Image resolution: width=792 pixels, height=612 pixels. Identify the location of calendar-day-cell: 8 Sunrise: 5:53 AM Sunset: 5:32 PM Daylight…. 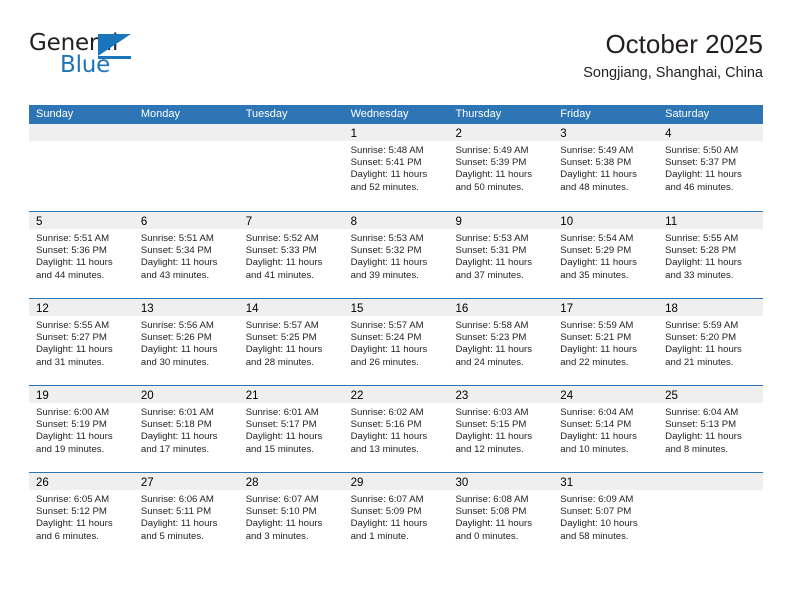
(396, 255).